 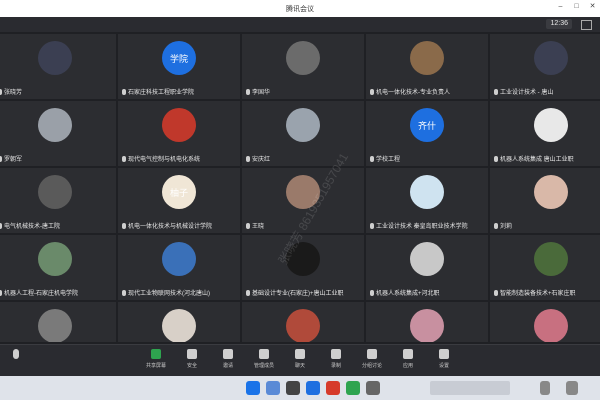 I want to click on b6-button: 录制, so click(x=336, y=361).